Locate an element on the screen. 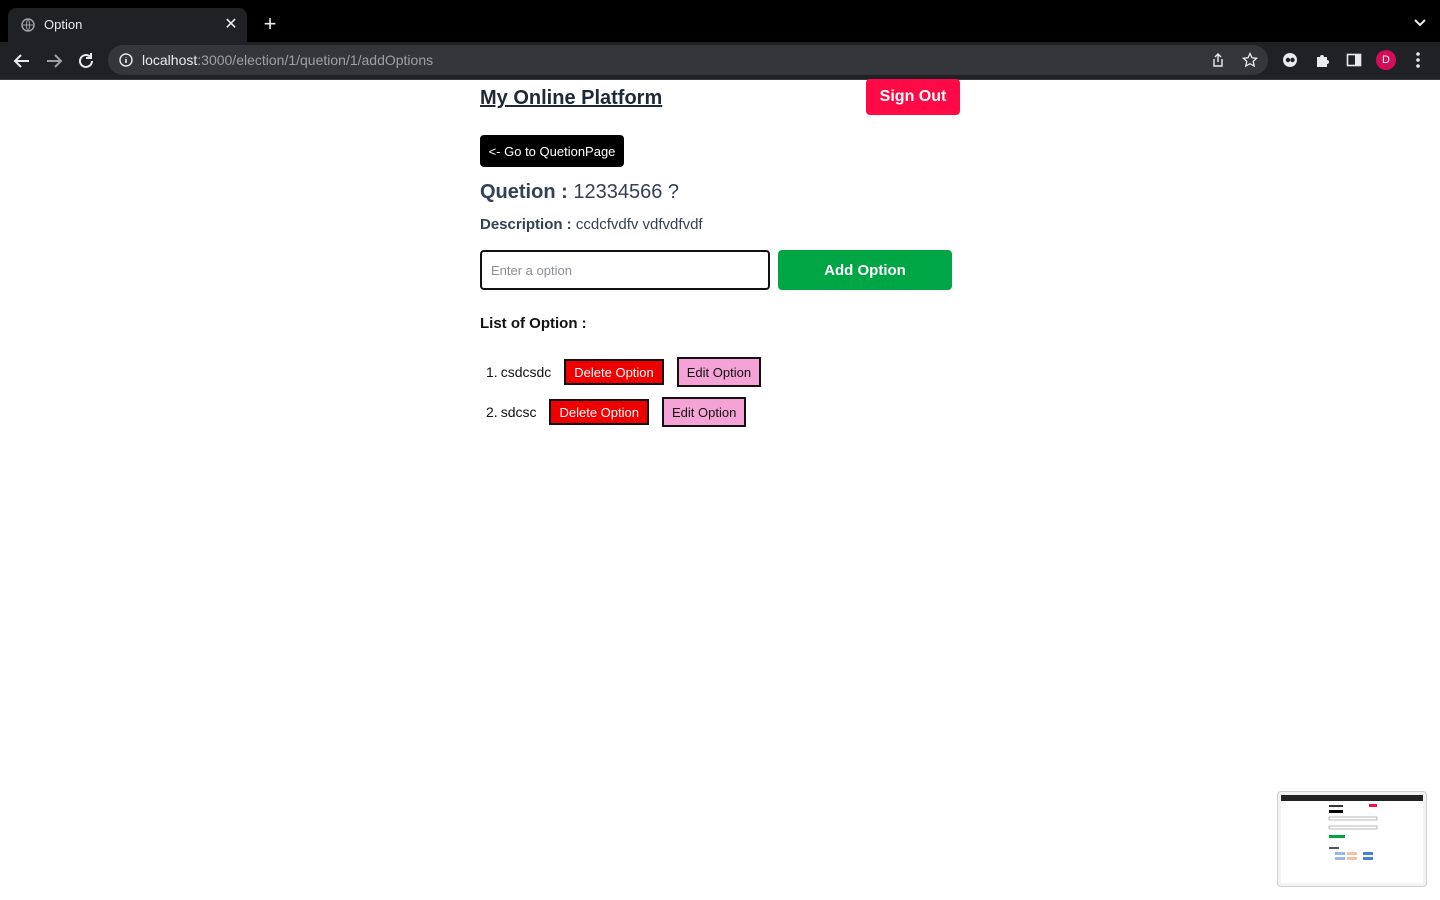 Image resolution: width=1440 pixels, height=900 pixels. thumbnail-graphic is located at coordinates (1352, 827).